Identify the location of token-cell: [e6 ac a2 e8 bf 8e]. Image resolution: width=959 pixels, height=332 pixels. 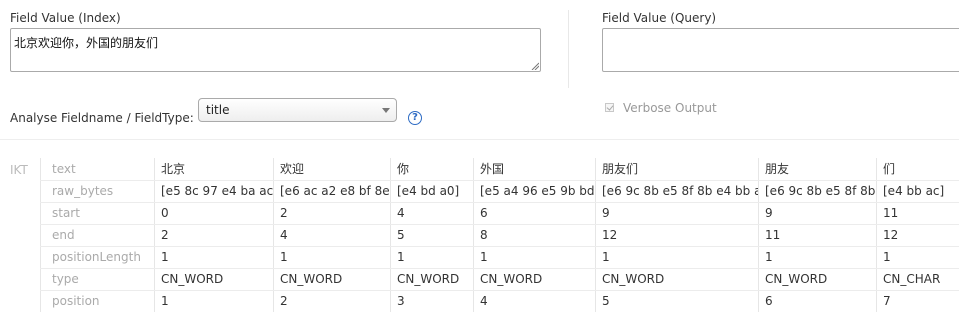
(331, 191).